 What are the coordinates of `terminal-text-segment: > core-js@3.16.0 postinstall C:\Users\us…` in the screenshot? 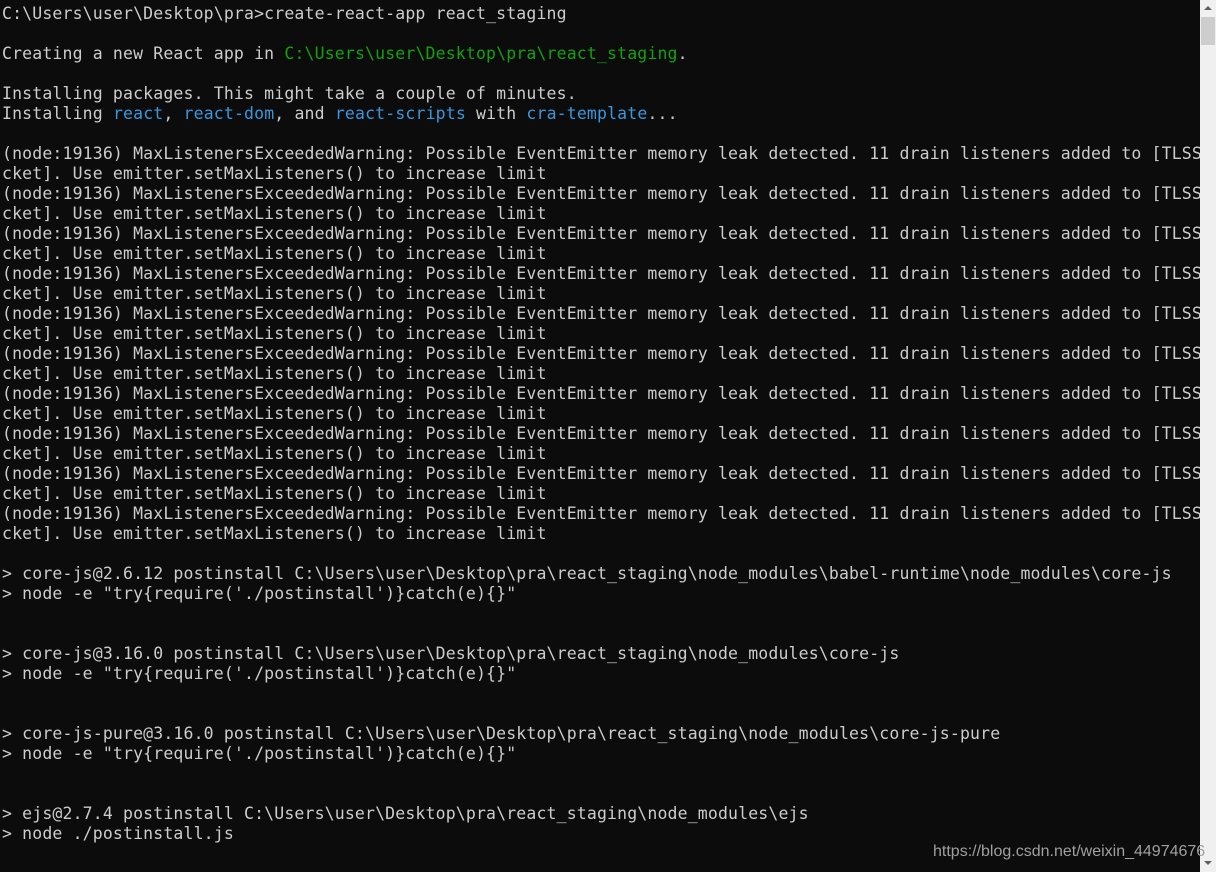 It's located at (451, 653).